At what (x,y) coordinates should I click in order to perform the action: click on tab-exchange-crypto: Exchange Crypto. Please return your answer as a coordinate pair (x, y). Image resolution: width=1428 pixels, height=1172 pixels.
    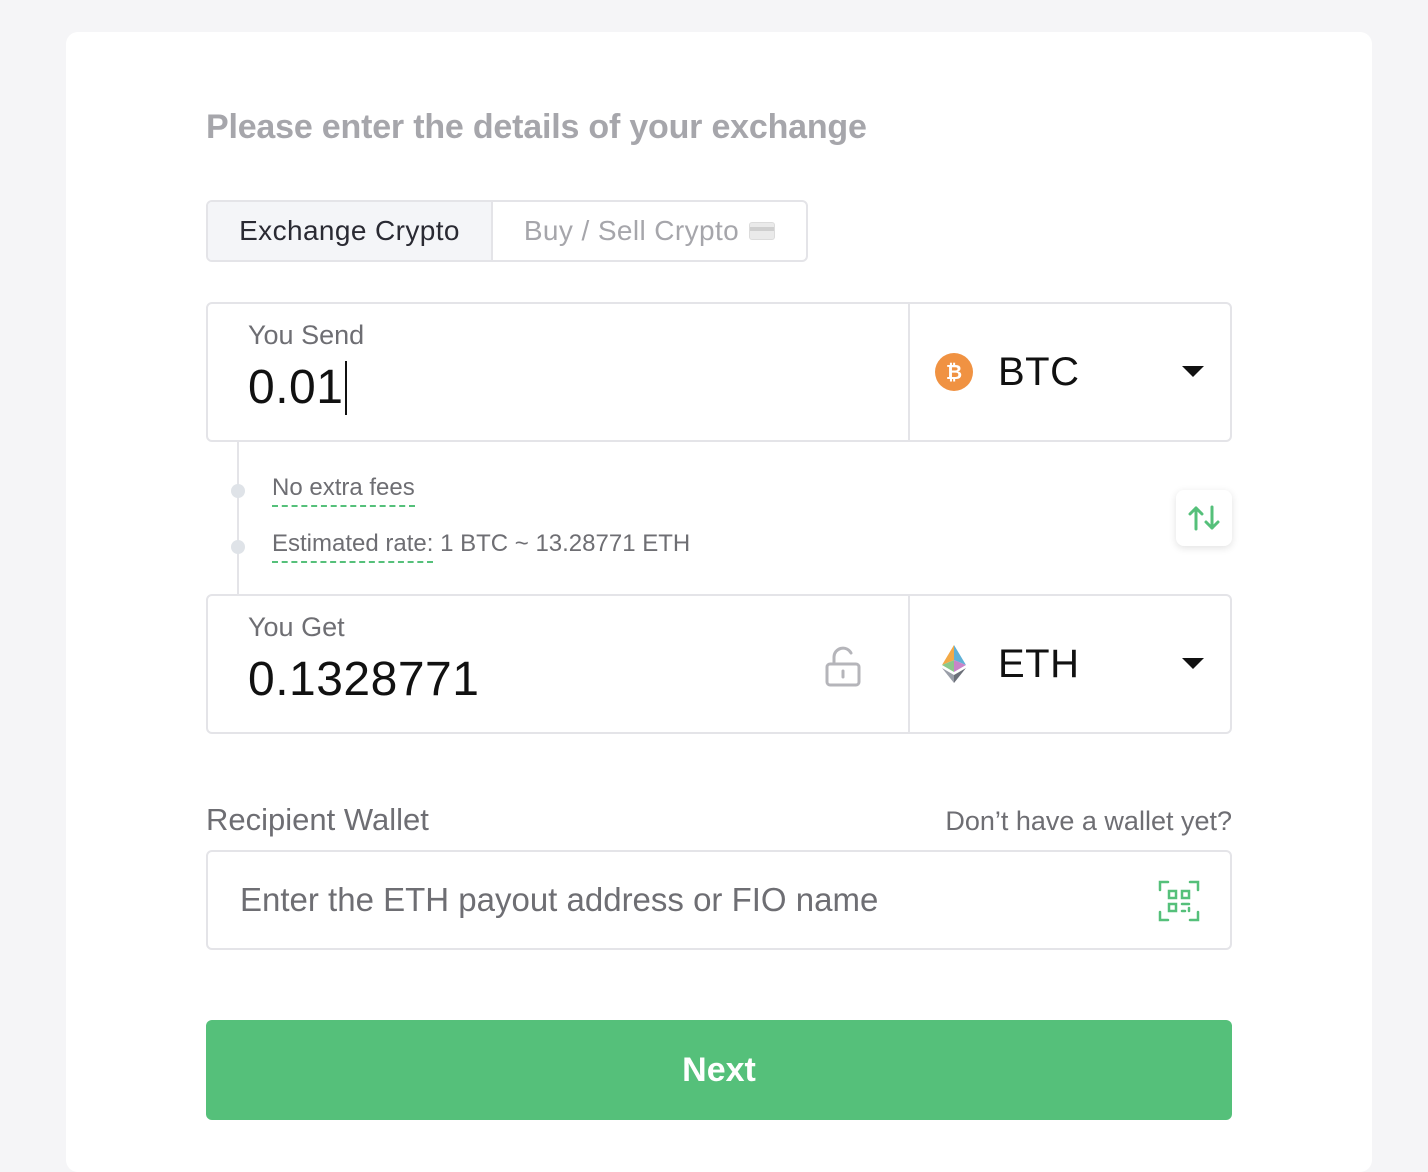
    Looking at the image, I should click on (350, 231).